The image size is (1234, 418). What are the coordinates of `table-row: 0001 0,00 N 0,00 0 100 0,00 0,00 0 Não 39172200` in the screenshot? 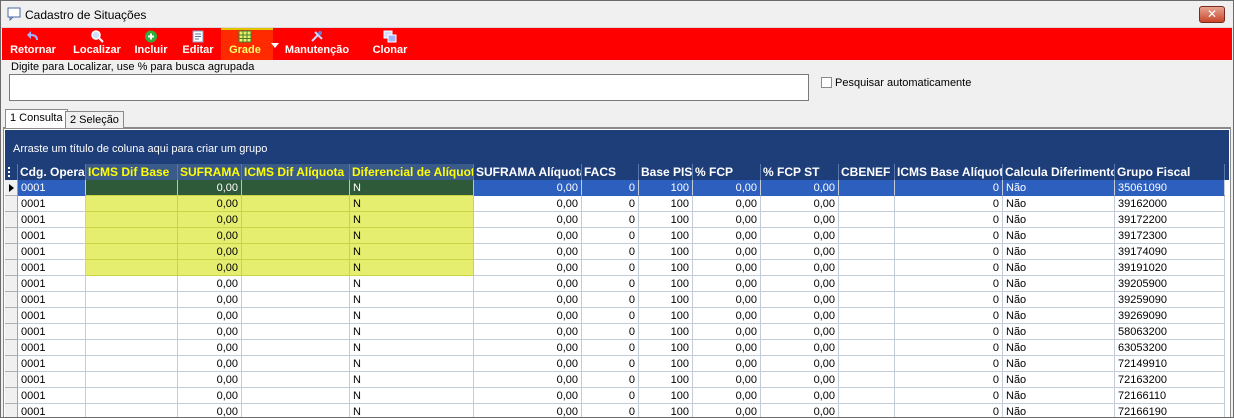 It's located at (617, 220).